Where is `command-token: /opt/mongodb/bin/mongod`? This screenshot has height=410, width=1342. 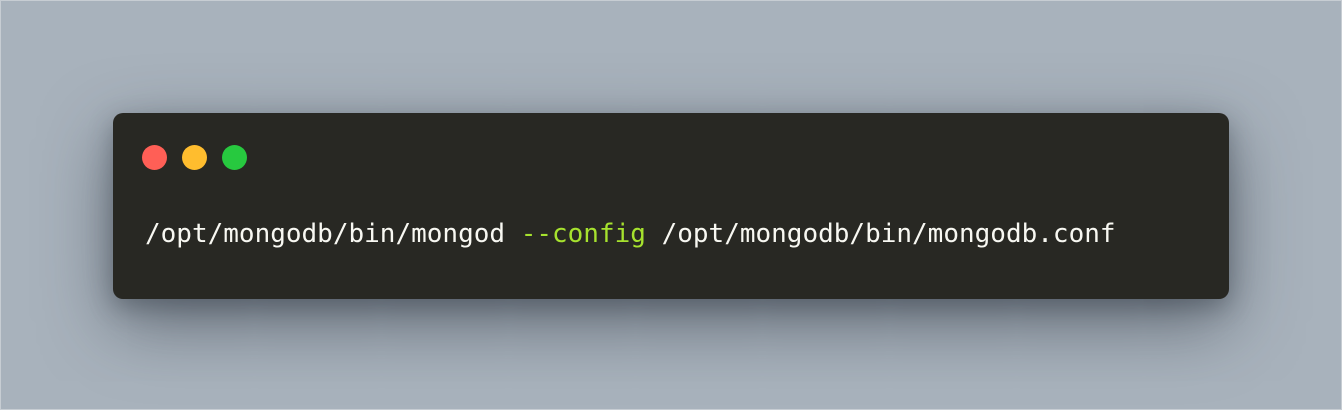 command-token: /opt/mongodb/bin/mongod is located at coordinates (325, 234).